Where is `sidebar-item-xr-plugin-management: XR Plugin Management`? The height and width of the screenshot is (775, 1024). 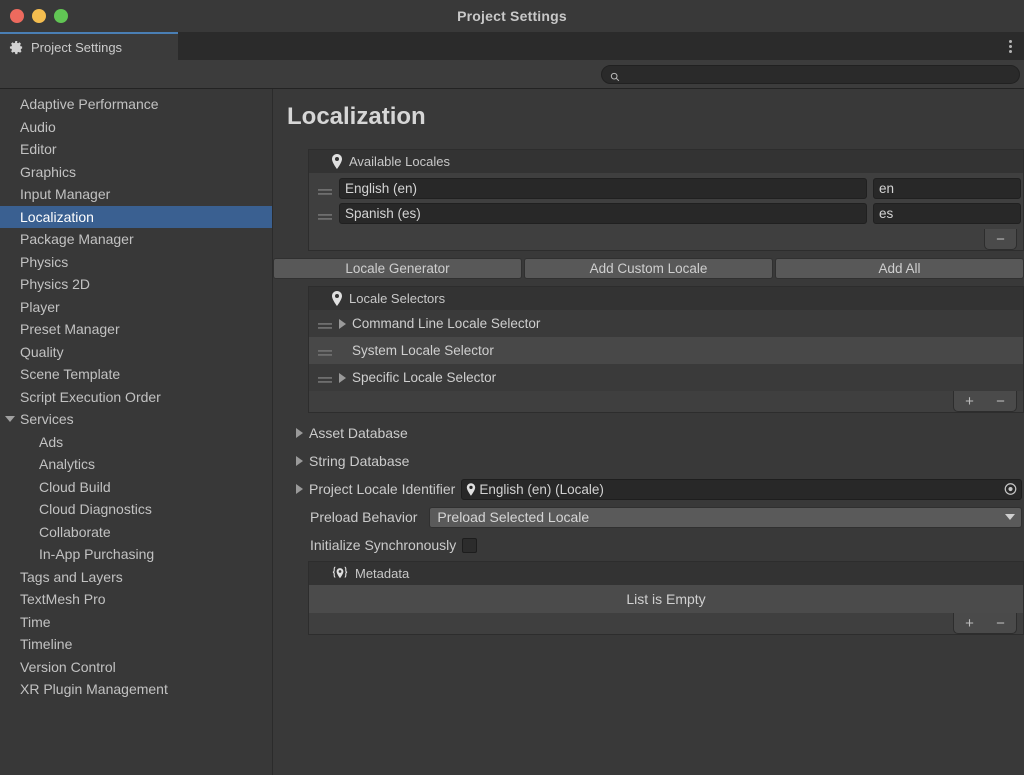 sidebar-item-xr-plugin-management: XR Plugin Management is located at coordinates (136, 689).